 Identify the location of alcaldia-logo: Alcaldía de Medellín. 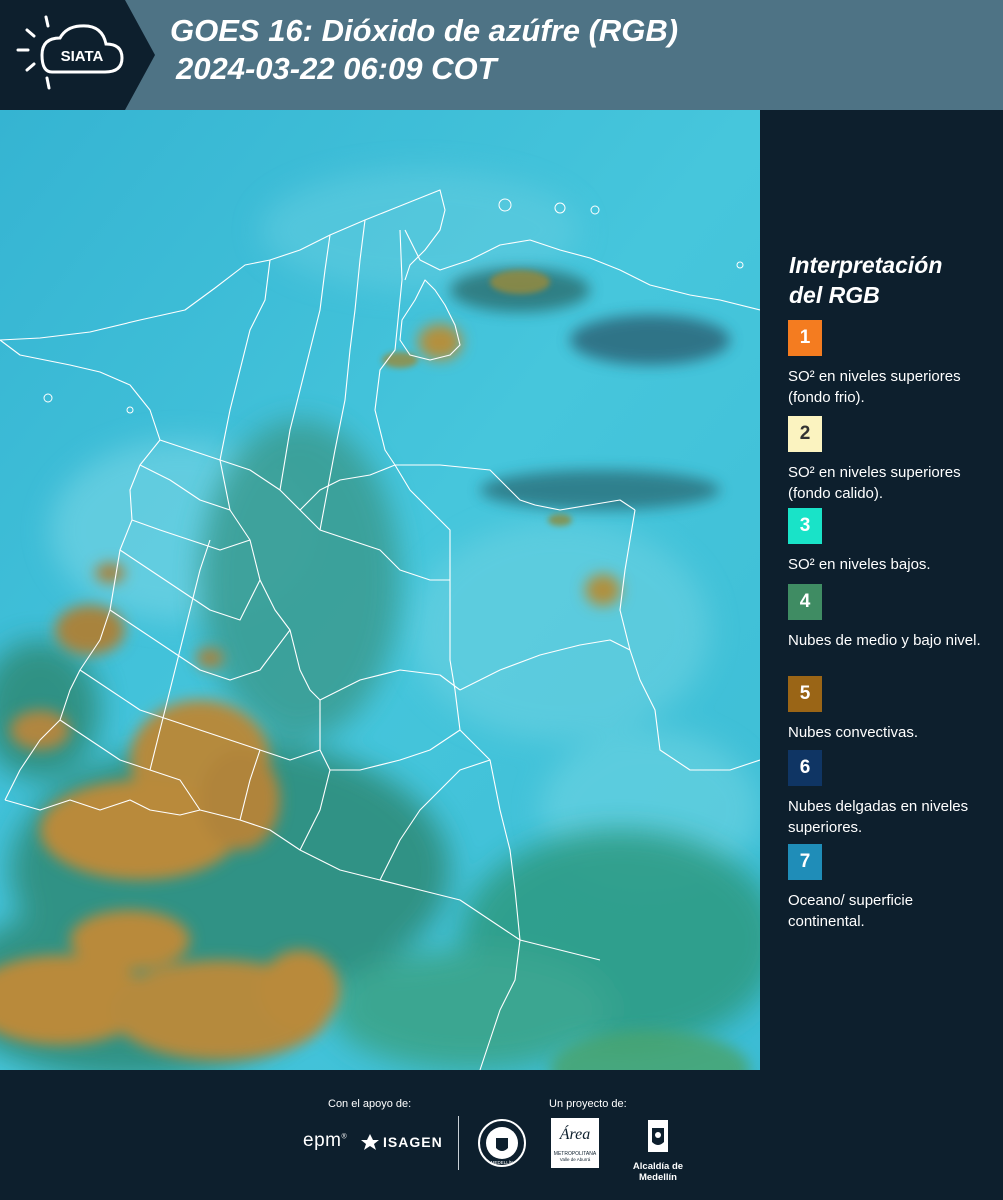
(658, 1150).